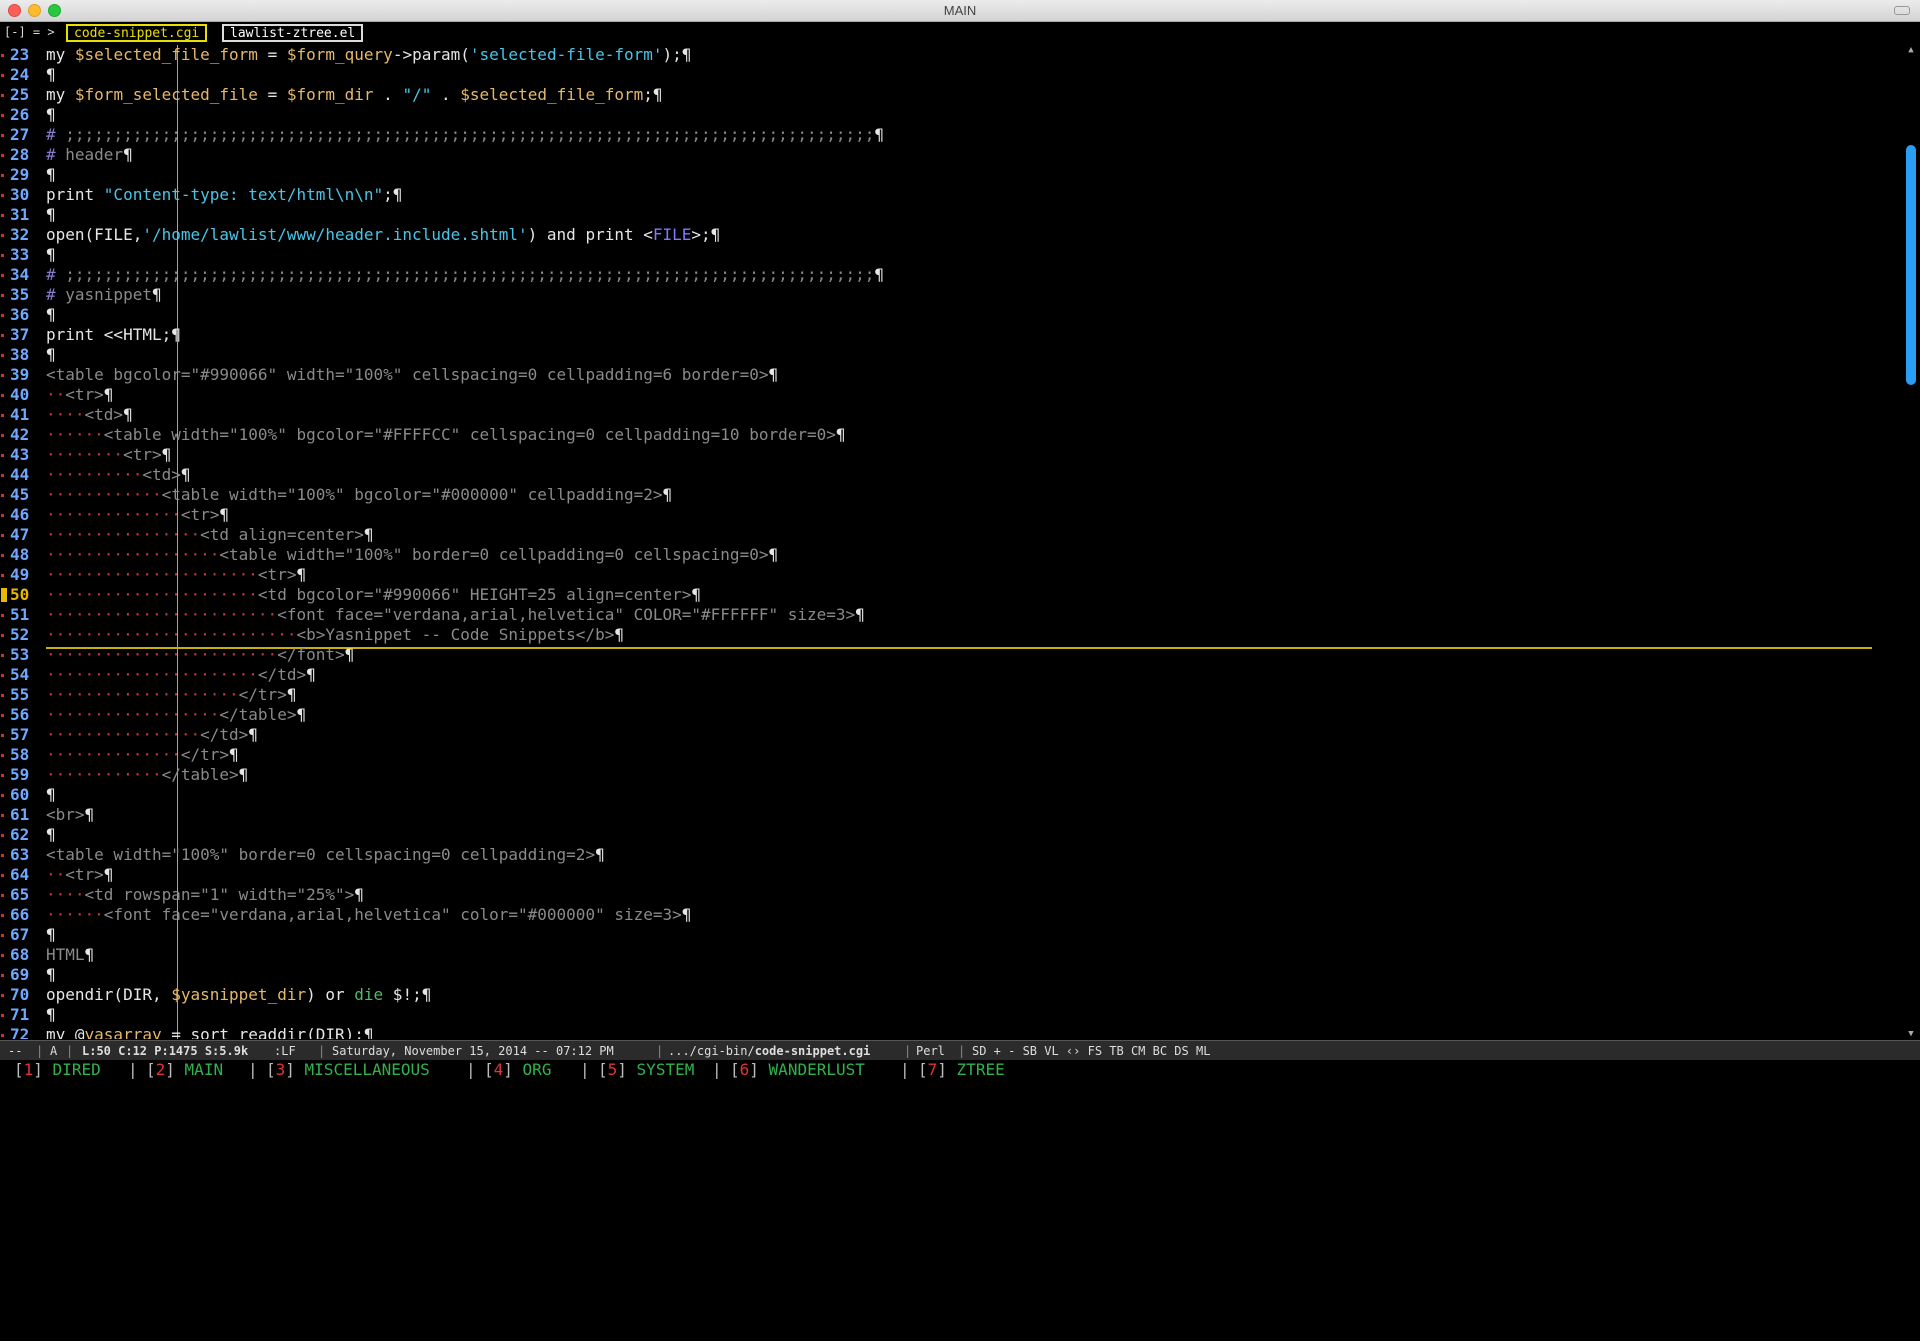 The height and width of the screenshot is (1341, 1920). What do you see at coordinates (21, 955) in the screenshot?
I see `line-gutter: 68` at bounding box center [21, 955].